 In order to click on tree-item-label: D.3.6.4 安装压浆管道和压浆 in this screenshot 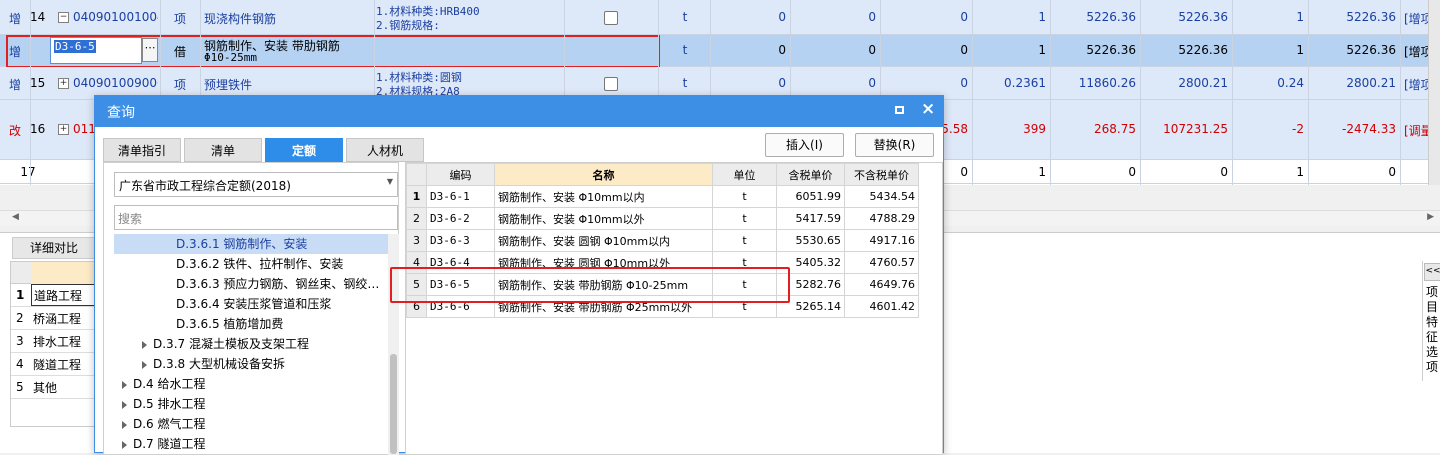, I will do `click(254, 304)`.